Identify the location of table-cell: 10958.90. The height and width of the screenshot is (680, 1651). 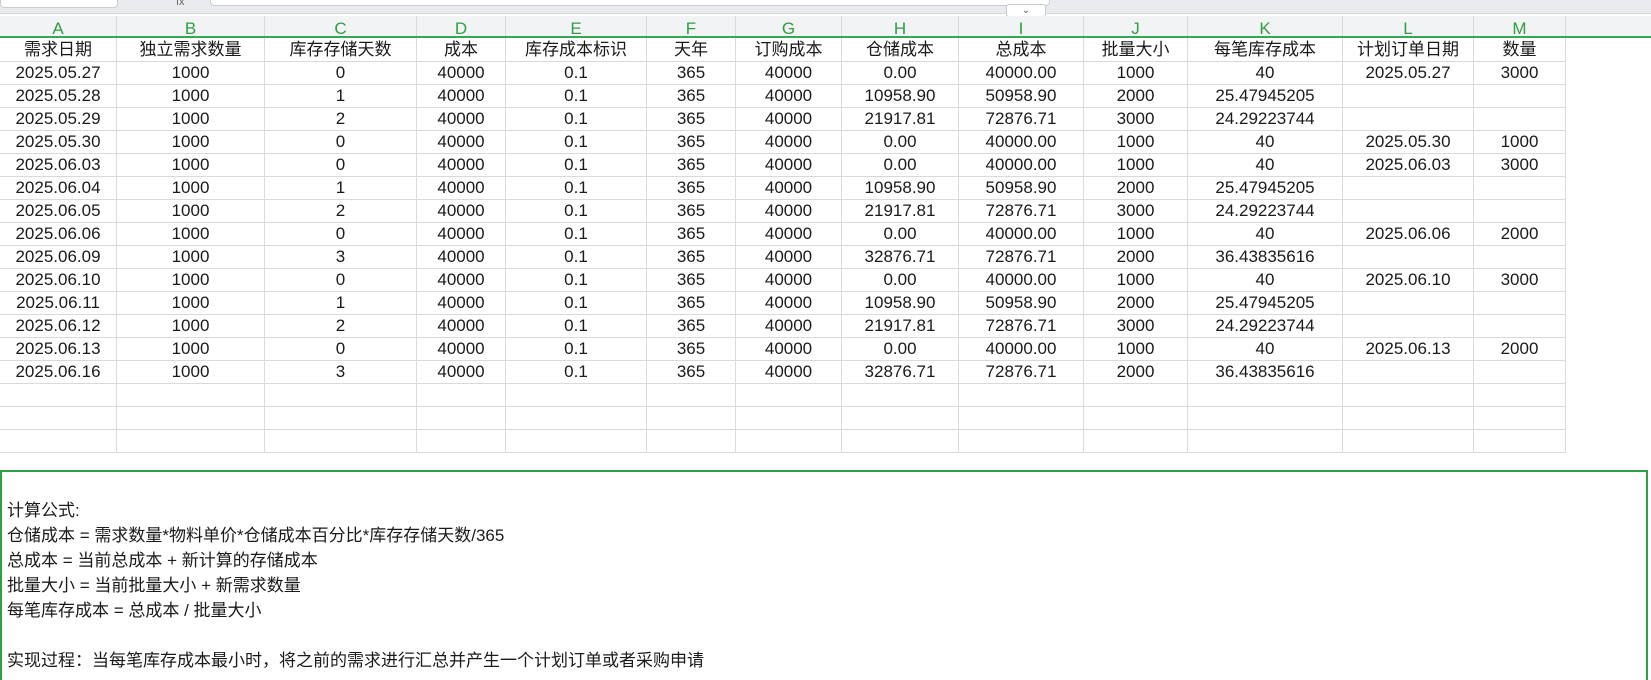
(900, 303).